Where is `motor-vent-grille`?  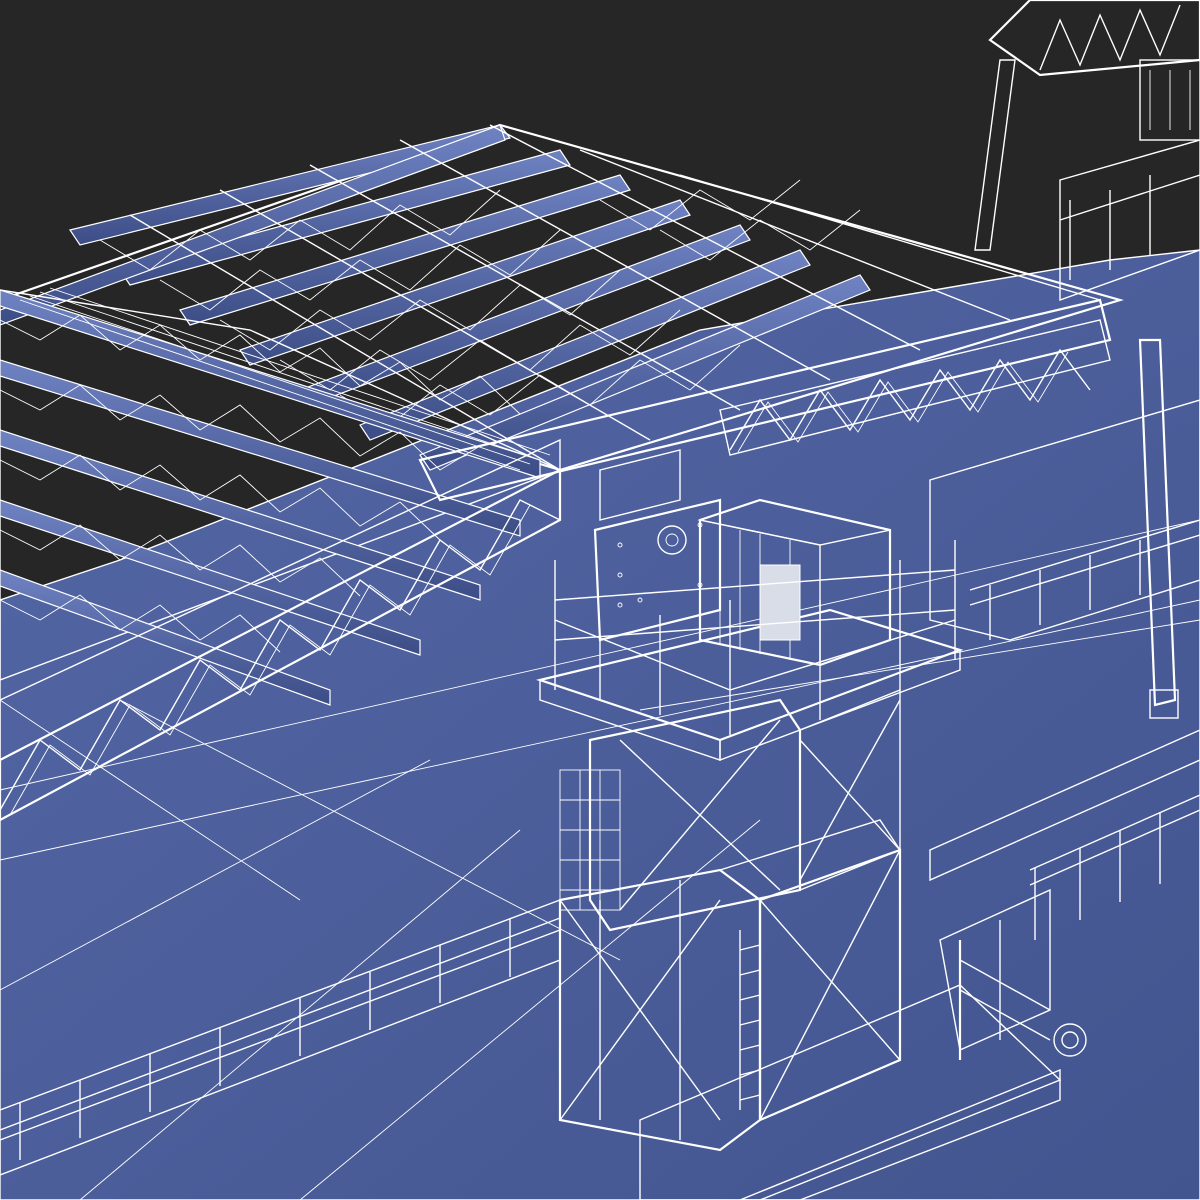 motor-vent-grille is located at coordinates (780, 602).